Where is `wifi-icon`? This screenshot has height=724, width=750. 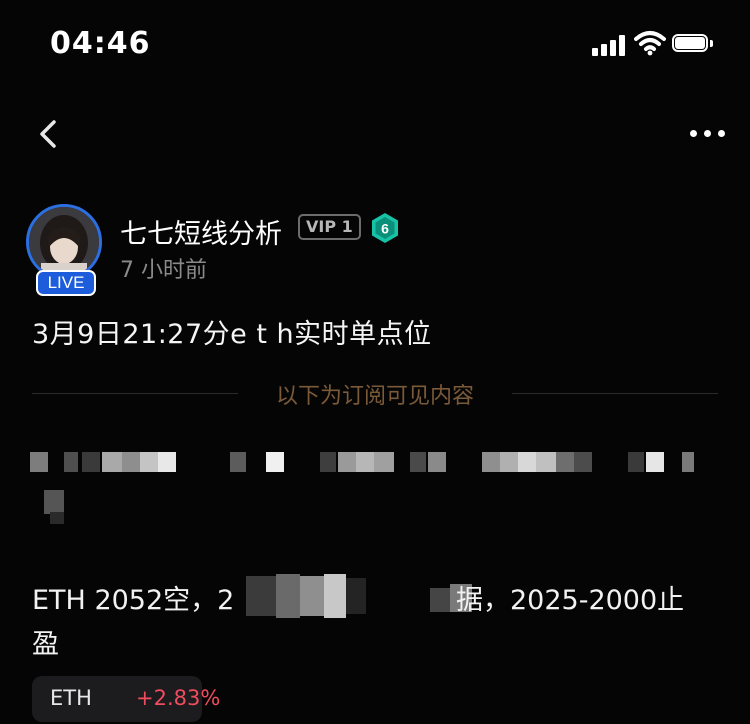 wifi-icon is located at coordinates (650, 43).